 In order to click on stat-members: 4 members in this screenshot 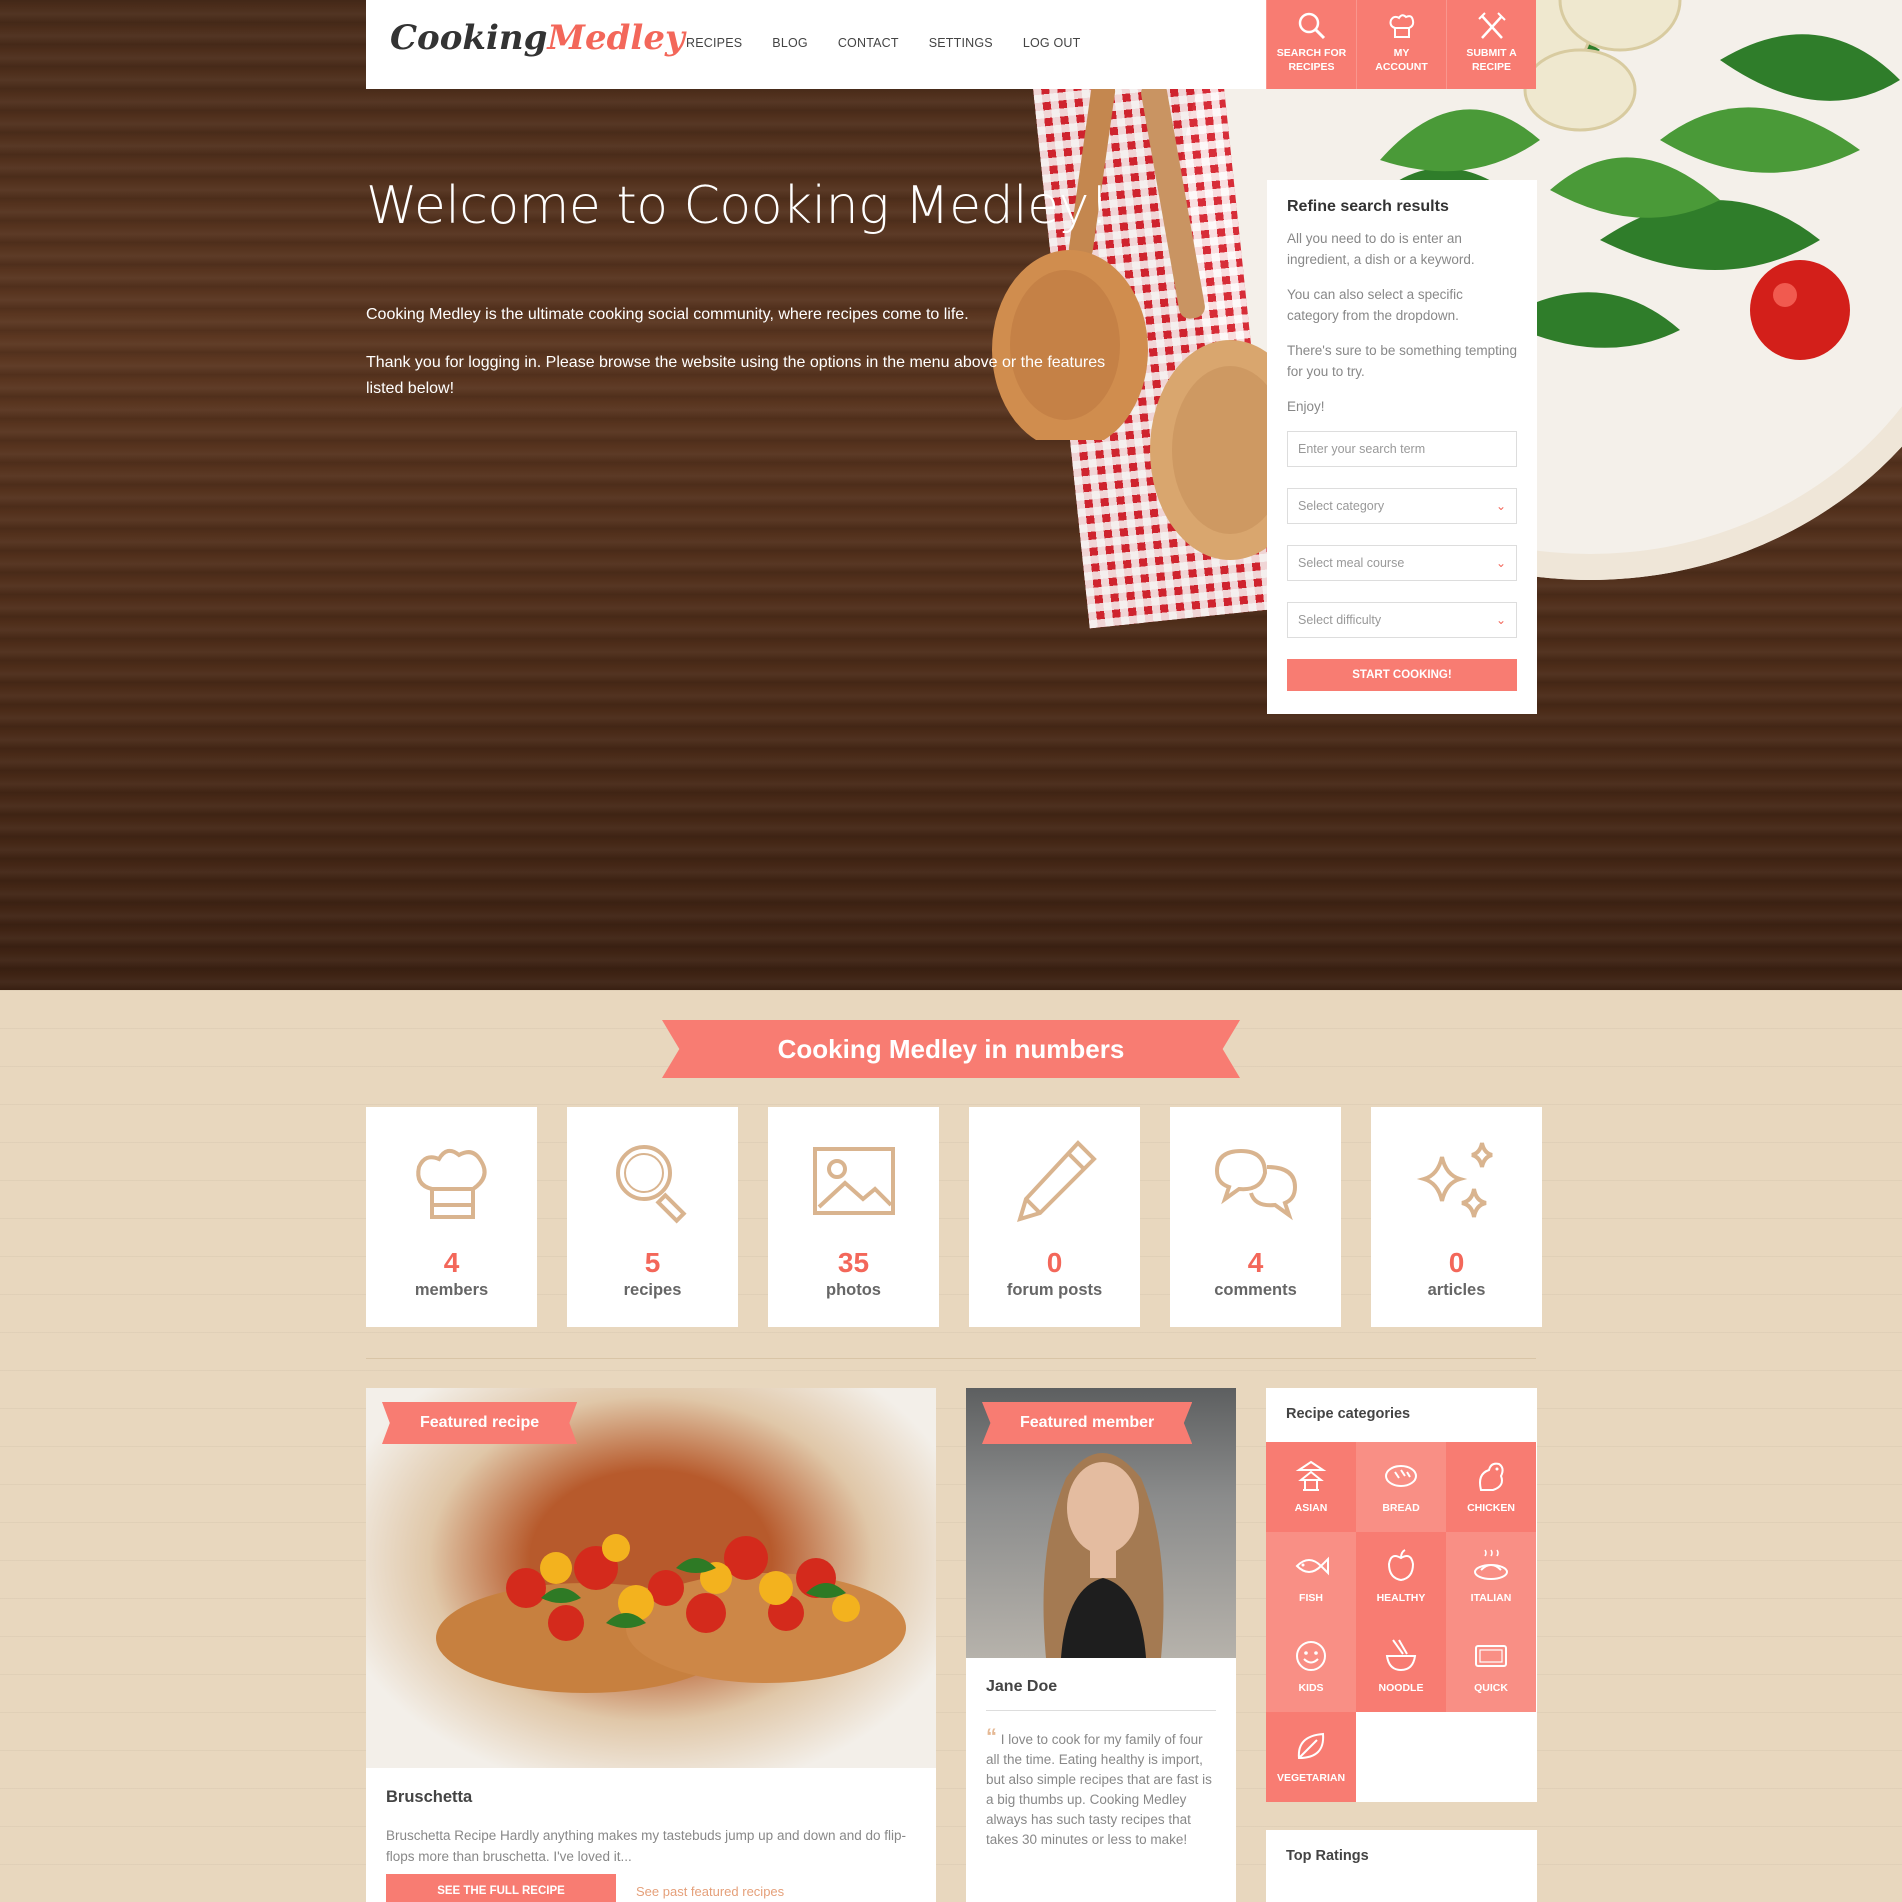, I will do `click(451, 1217)`.